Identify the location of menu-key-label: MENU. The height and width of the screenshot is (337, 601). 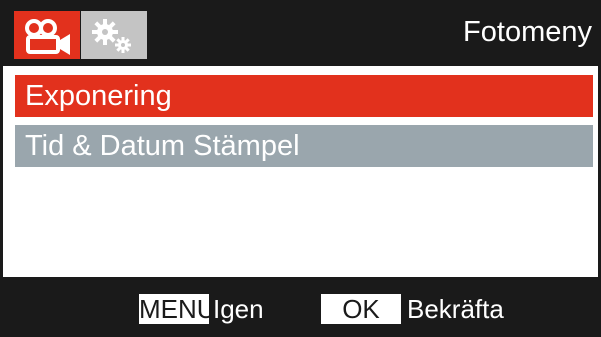
(177, 309).